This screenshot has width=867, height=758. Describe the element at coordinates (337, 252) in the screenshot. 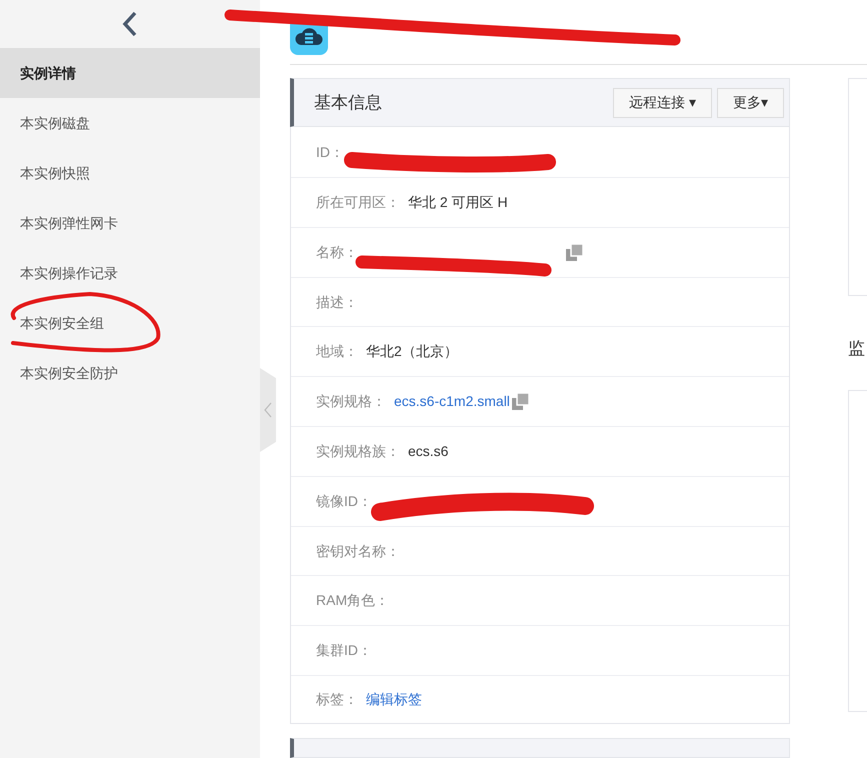

I see `field-label: 名称：` at that location.